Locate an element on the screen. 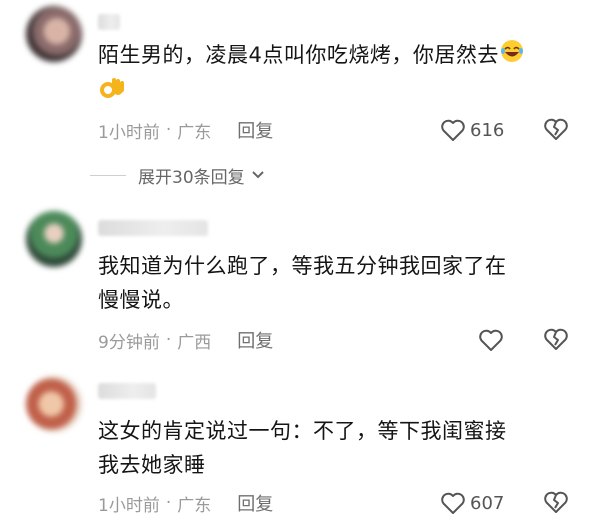 Image resolution: width=600 pixels, height=523 pixels. comment-text: 这女的肯定说过一句：不了，等下我闺蜜接 我去她家睡 is located at coordinates (333, 448).